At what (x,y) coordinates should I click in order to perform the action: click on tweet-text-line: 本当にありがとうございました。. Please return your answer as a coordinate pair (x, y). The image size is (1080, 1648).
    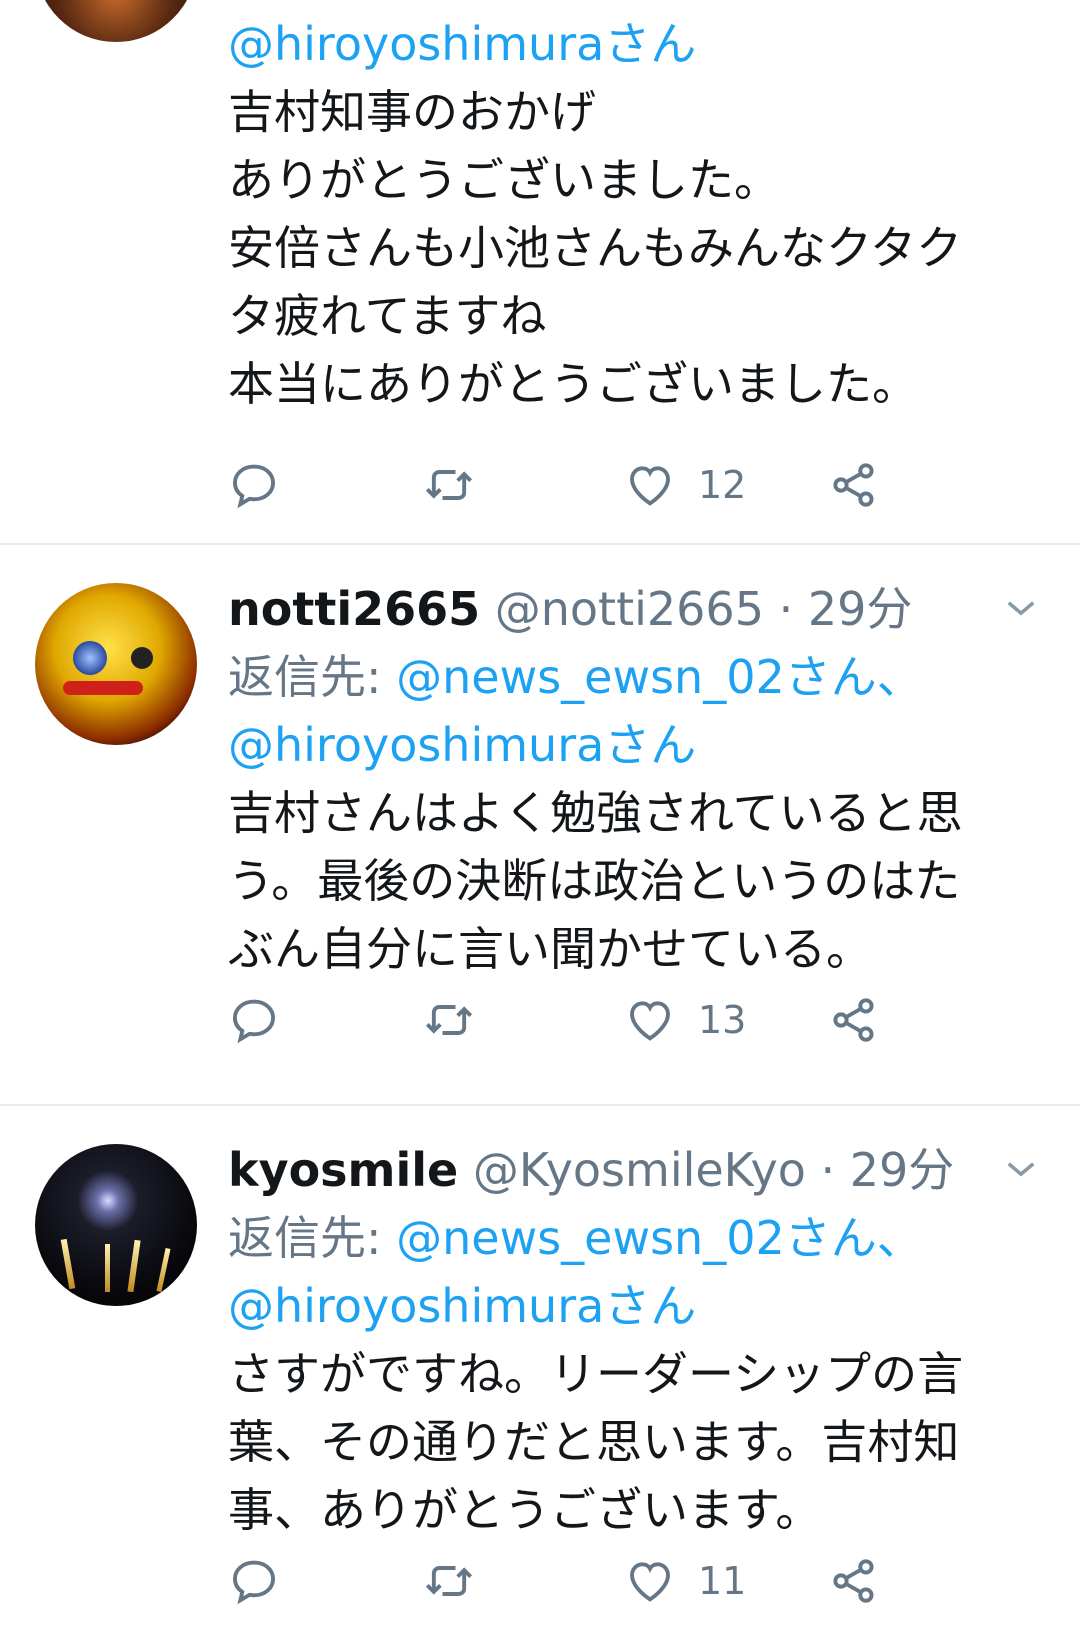
    Looking at the image, I should click on (573, 384).